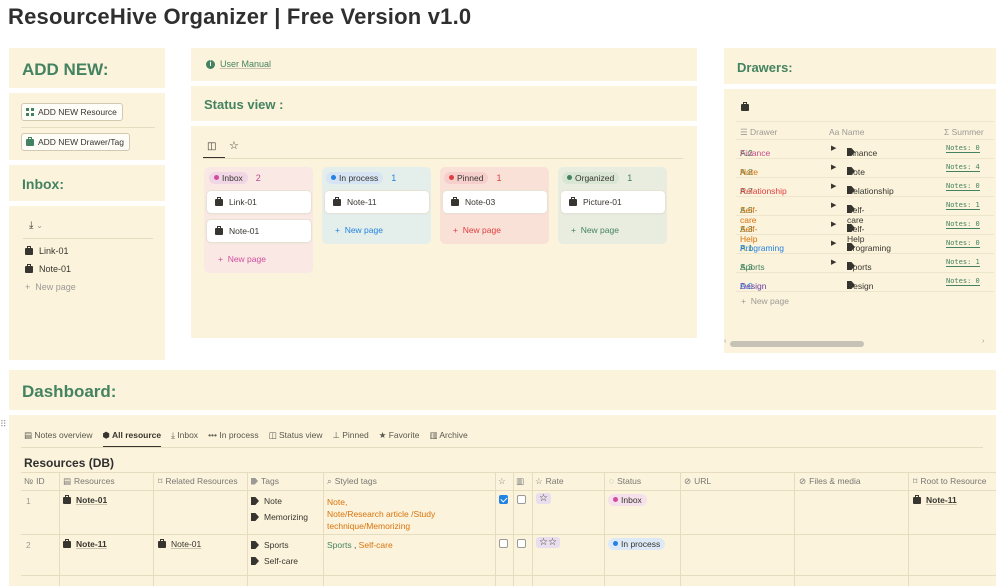 The image size is (1005, 586). Describe the element at coordinates (50, 287) in the screenshot. I see `inbox-new-page: + New page` at that location.